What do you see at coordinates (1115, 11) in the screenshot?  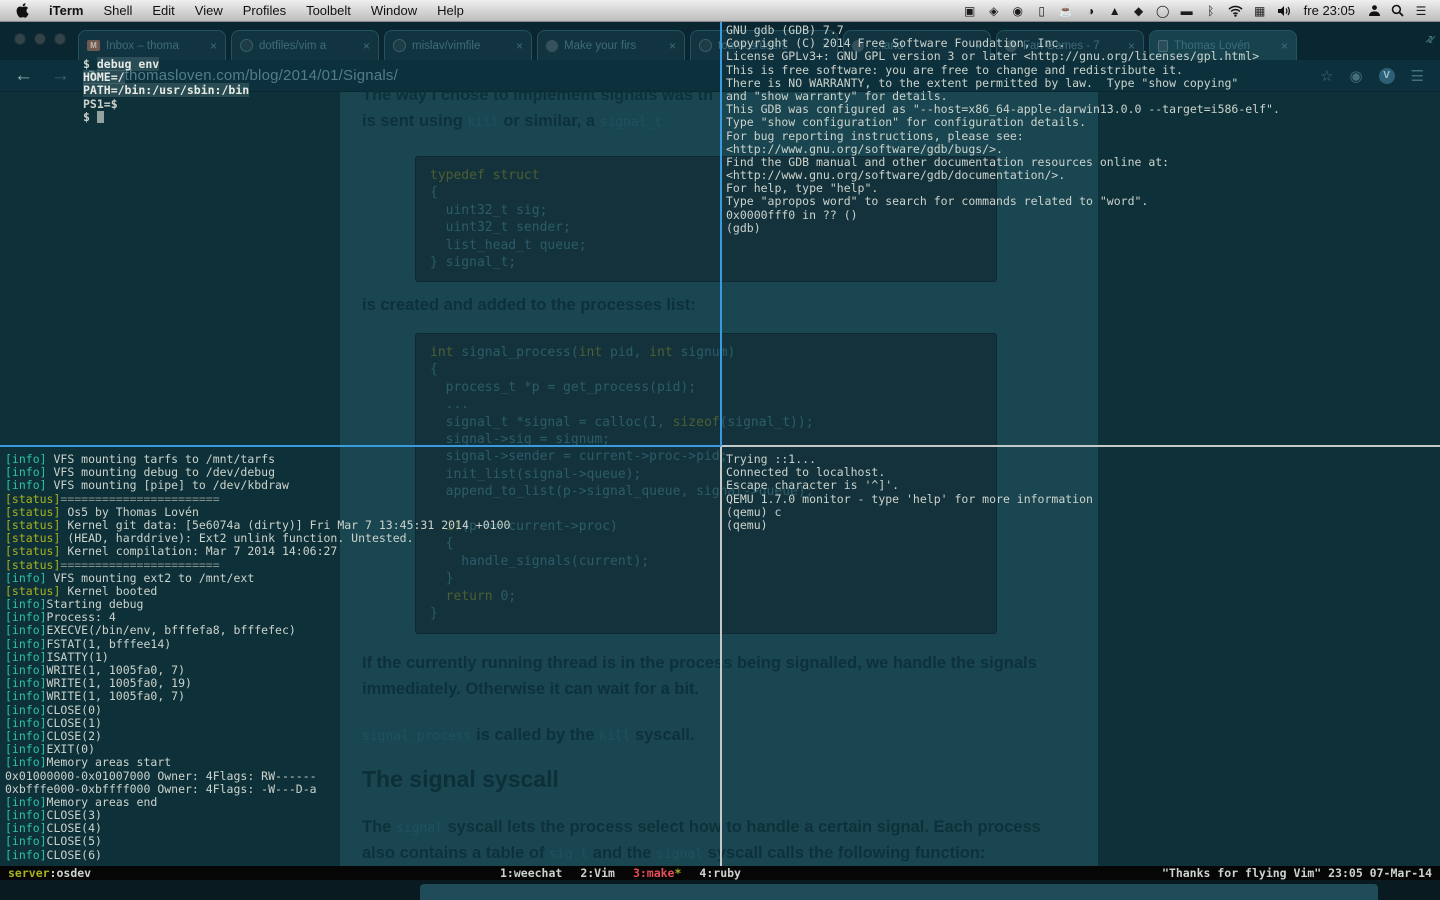 I see `drive-icon: ▲` at bounding box center [1115, 11].